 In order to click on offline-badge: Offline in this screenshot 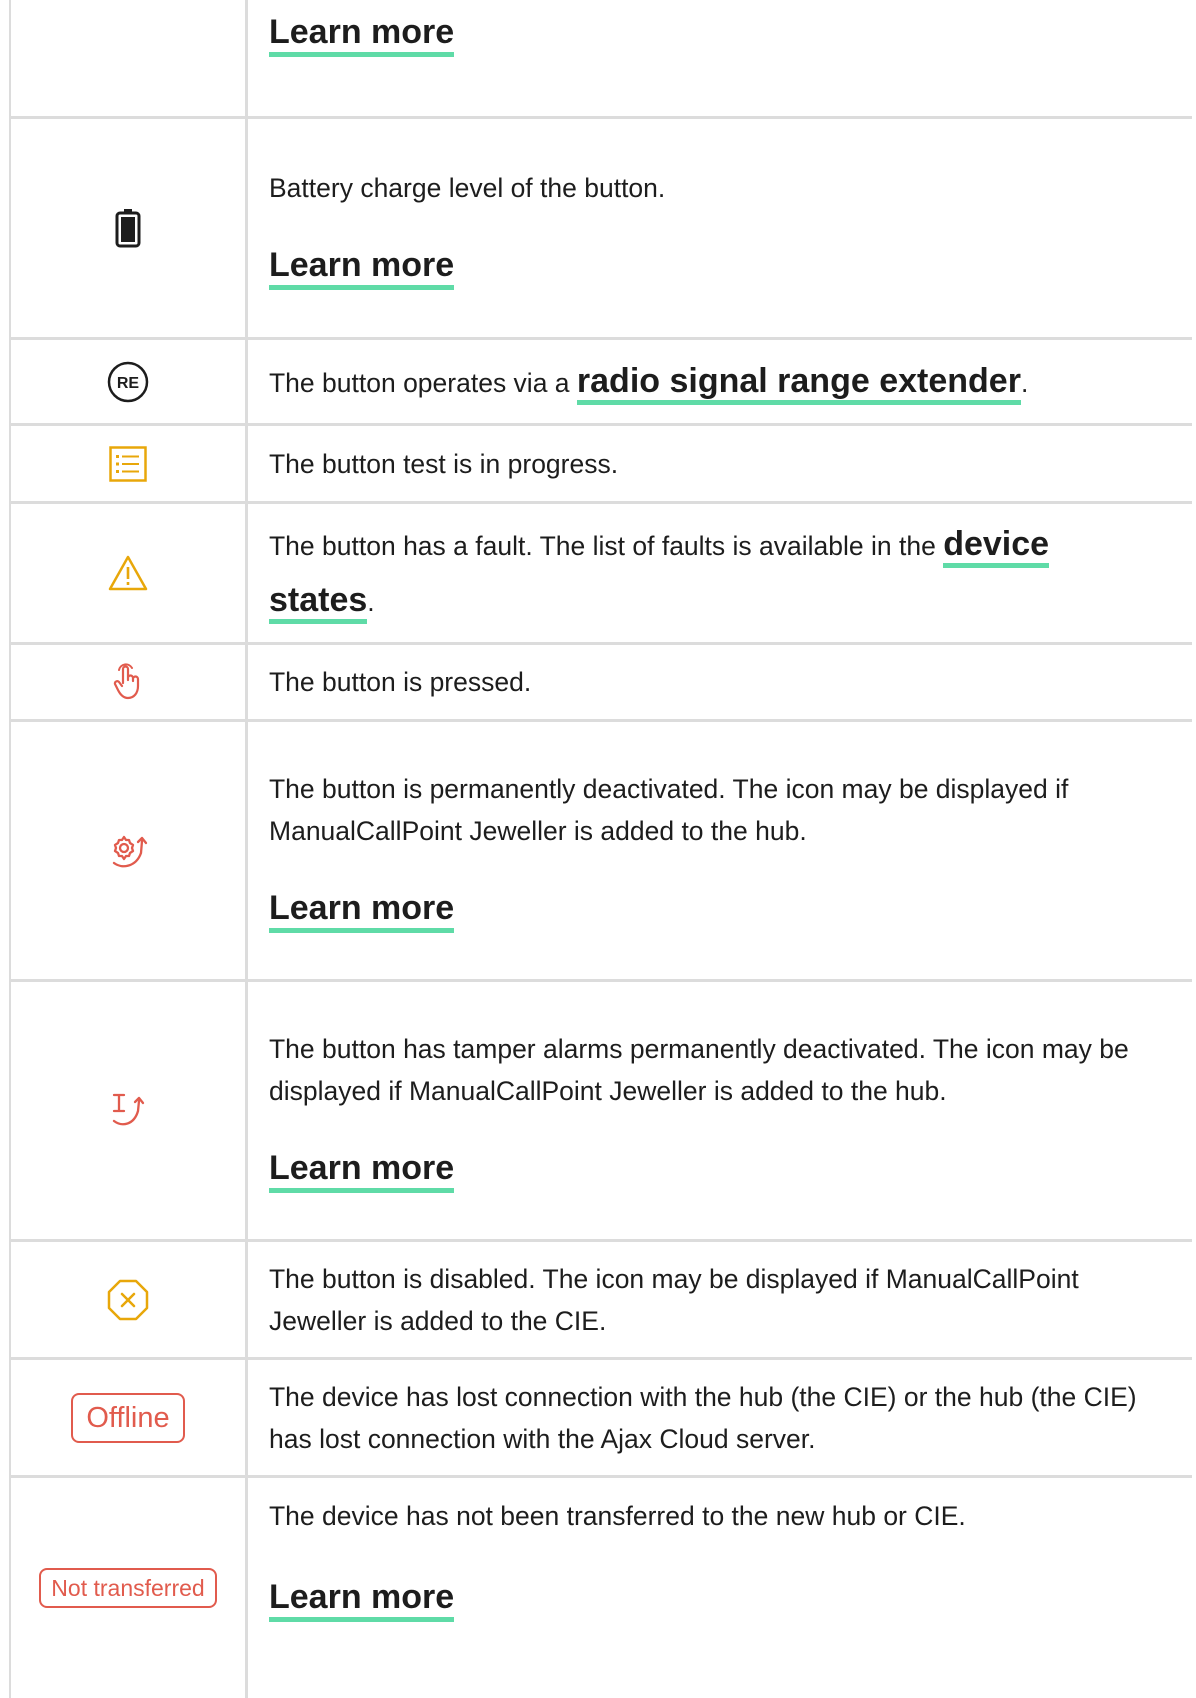, I will do `click(128, 1417)`.